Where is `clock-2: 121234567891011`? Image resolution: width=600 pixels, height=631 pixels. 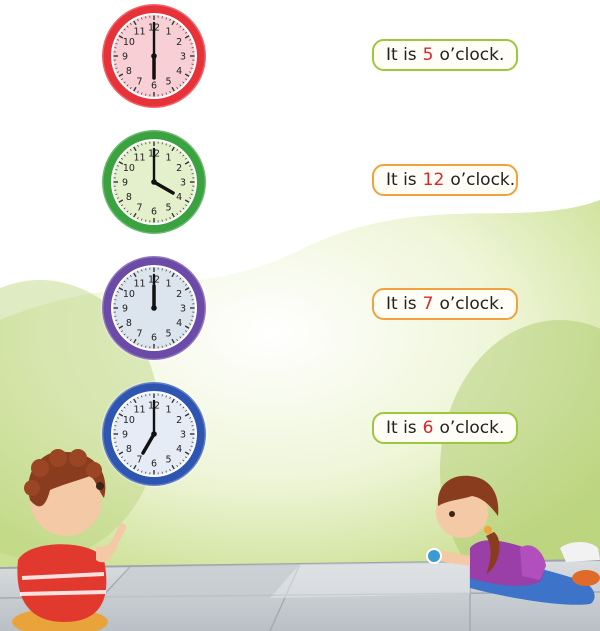 clock-2: 121234567891011 is located at coordinates (154, 182).